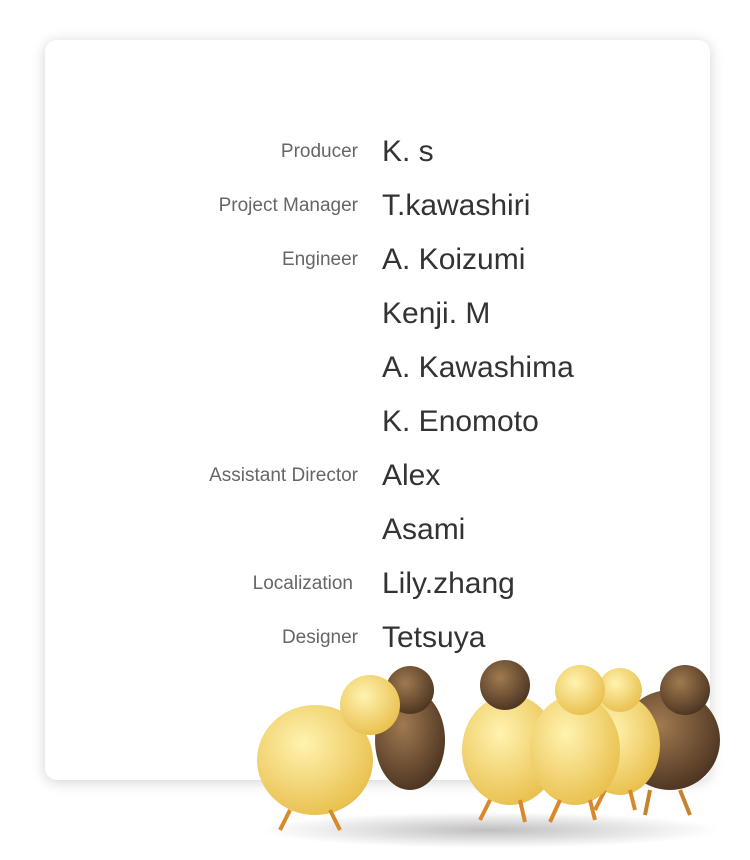 The width and height of the screenshot is (750, 860). Describe the element at coordinates (411, 475) in the screenshot. I see `credit-name: Alex` at that location.